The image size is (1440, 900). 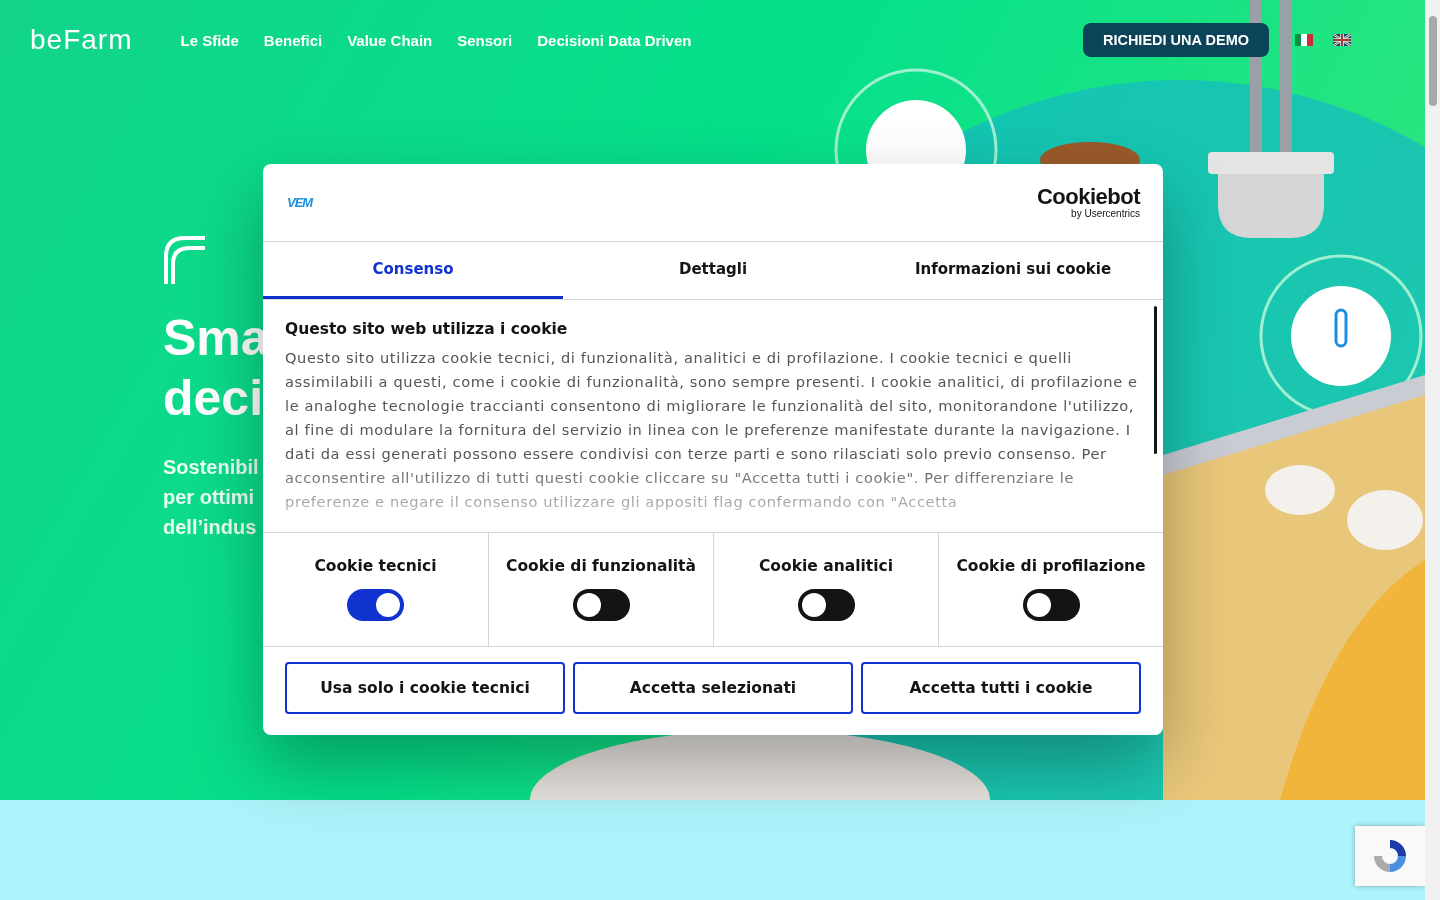 What do you see at coordinates (210, 527) in the screenshot?
I see `hero-subtitle: dell’indus` at bounding box center [210, 527].